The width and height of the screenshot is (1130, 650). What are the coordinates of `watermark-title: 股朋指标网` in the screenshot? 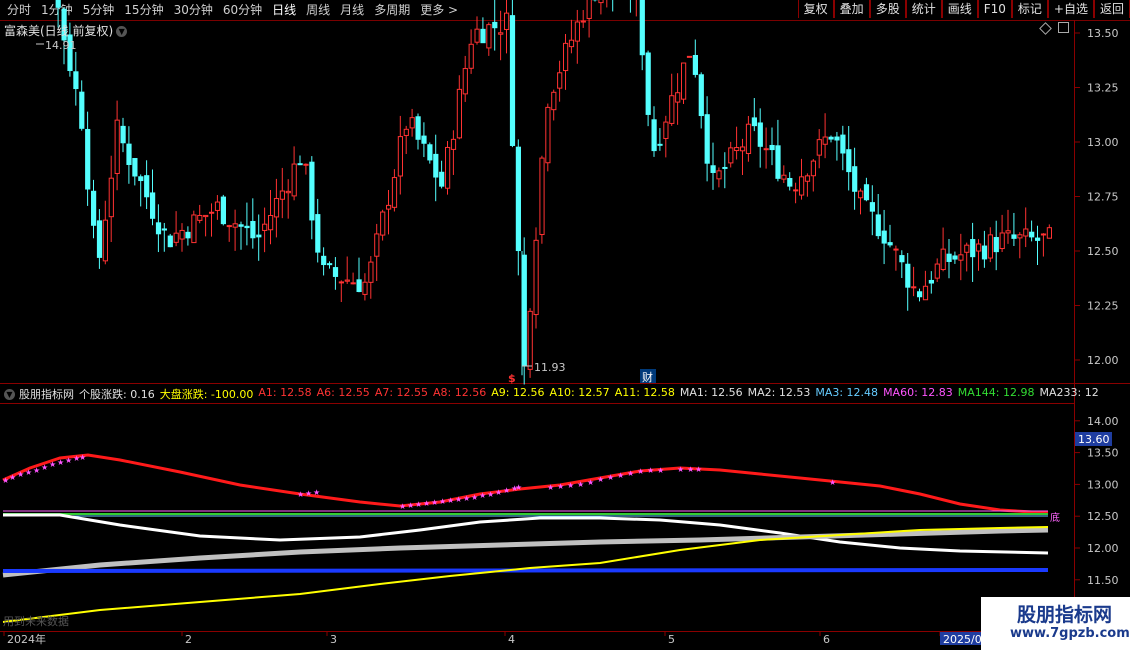 It's located at (1065, 615).